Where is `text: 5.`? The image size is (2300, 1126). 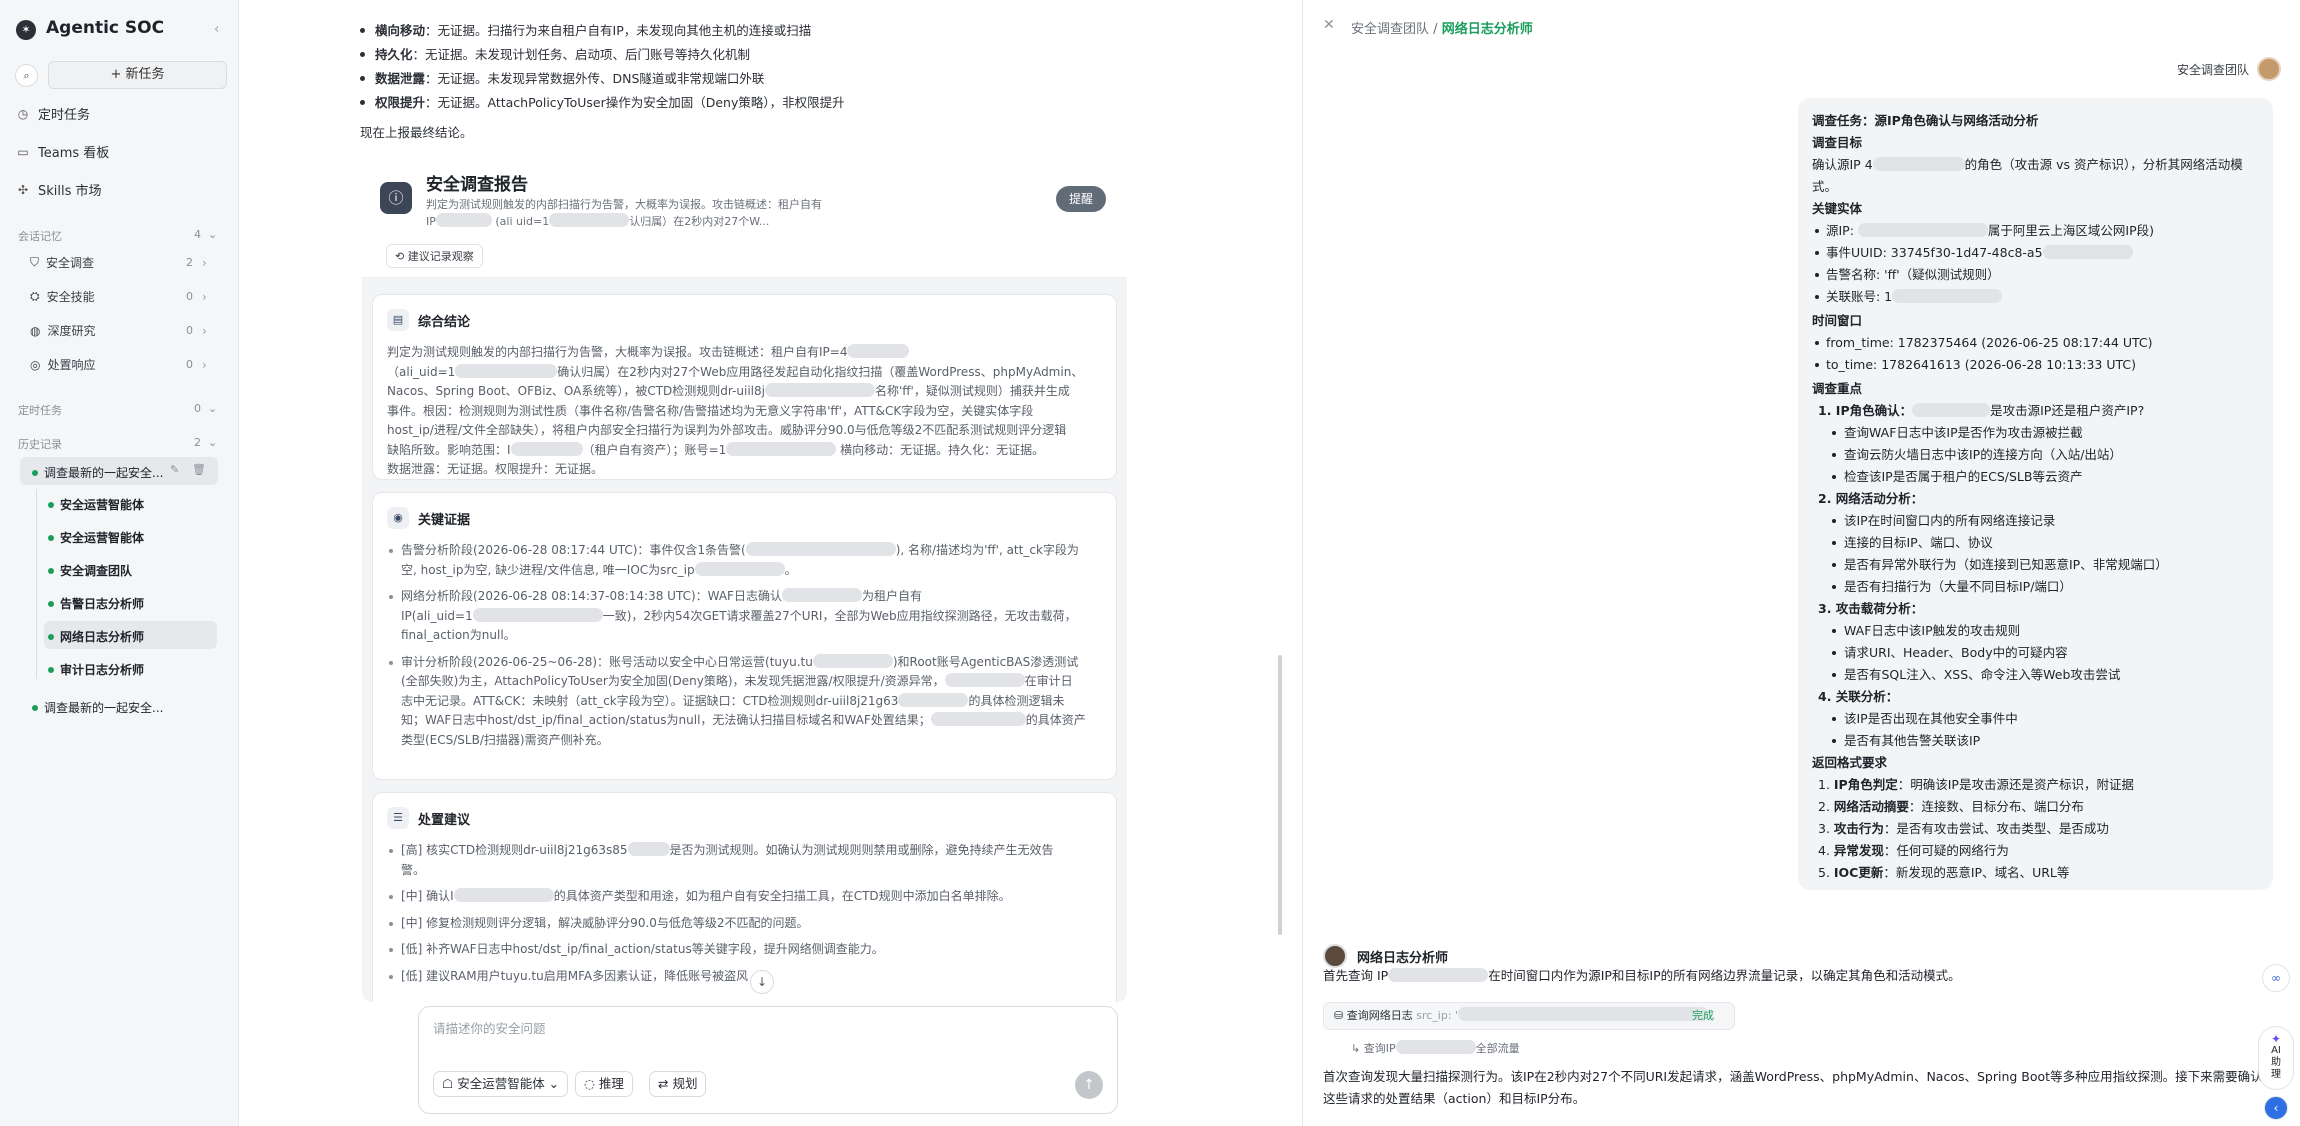 text: 5. is located at coordinates (1826, 872).